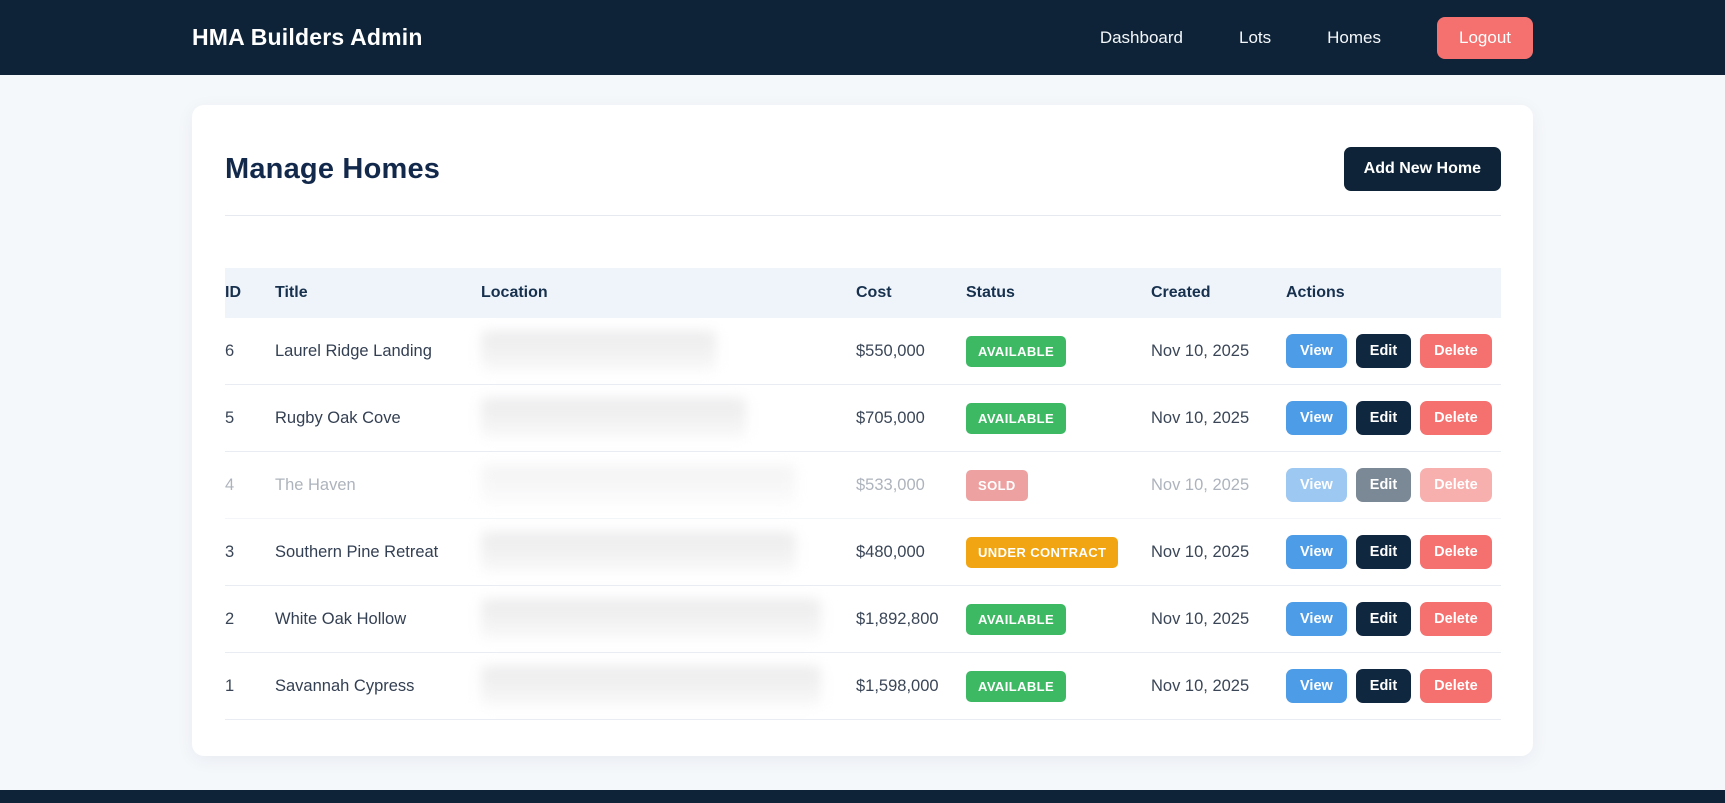 Image resolution: width=1725 pixels, height=803 pixels. Describe the element at coordinates (230, 618) in the screenshot. I see `row-id: 2` at that location.